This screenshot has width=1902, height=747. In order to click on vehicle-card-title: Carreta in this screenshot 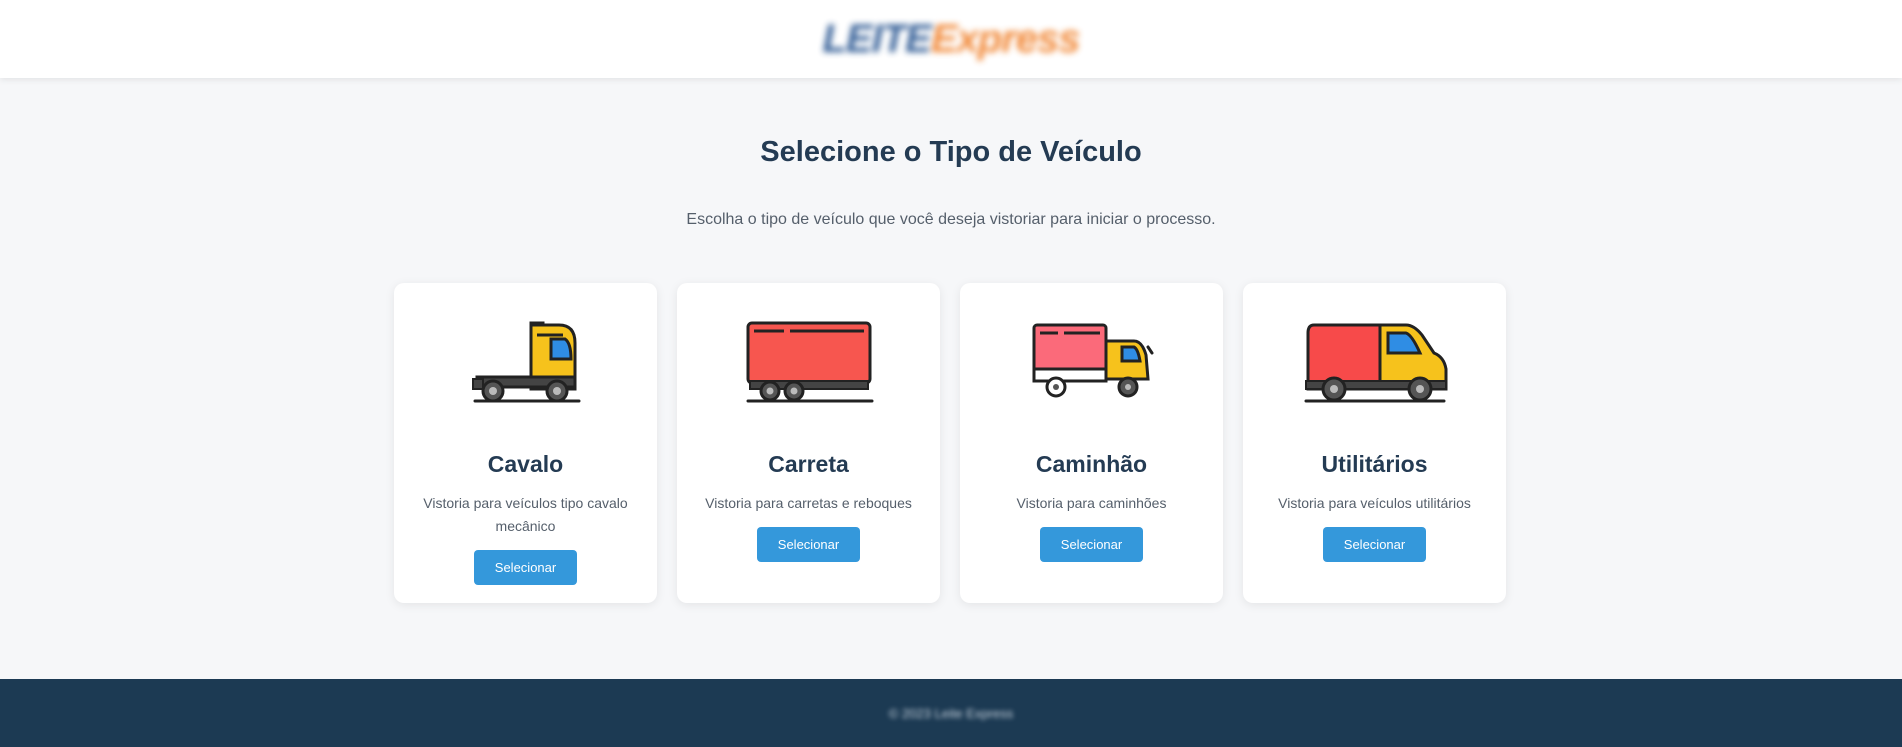, I will do `click(808, 464)`.